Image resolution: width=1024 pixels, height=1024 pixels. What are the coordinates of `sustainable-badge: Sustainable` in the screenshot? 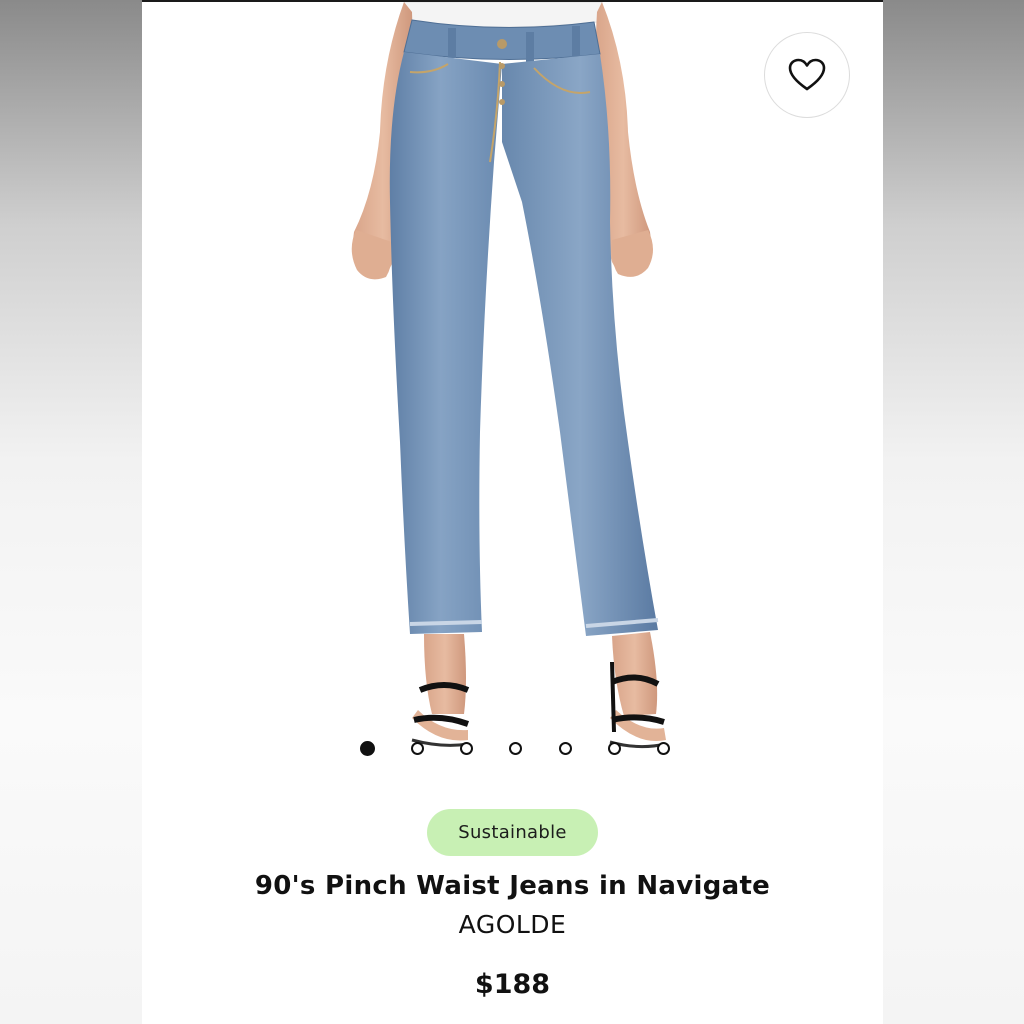 It's located at (512, 832).